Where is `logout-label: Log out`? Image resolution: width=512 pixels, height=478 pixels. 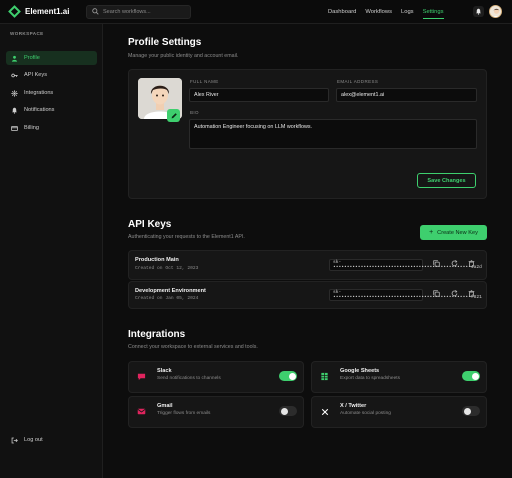 logout-label: Log out is located at coordinates (33, 440).